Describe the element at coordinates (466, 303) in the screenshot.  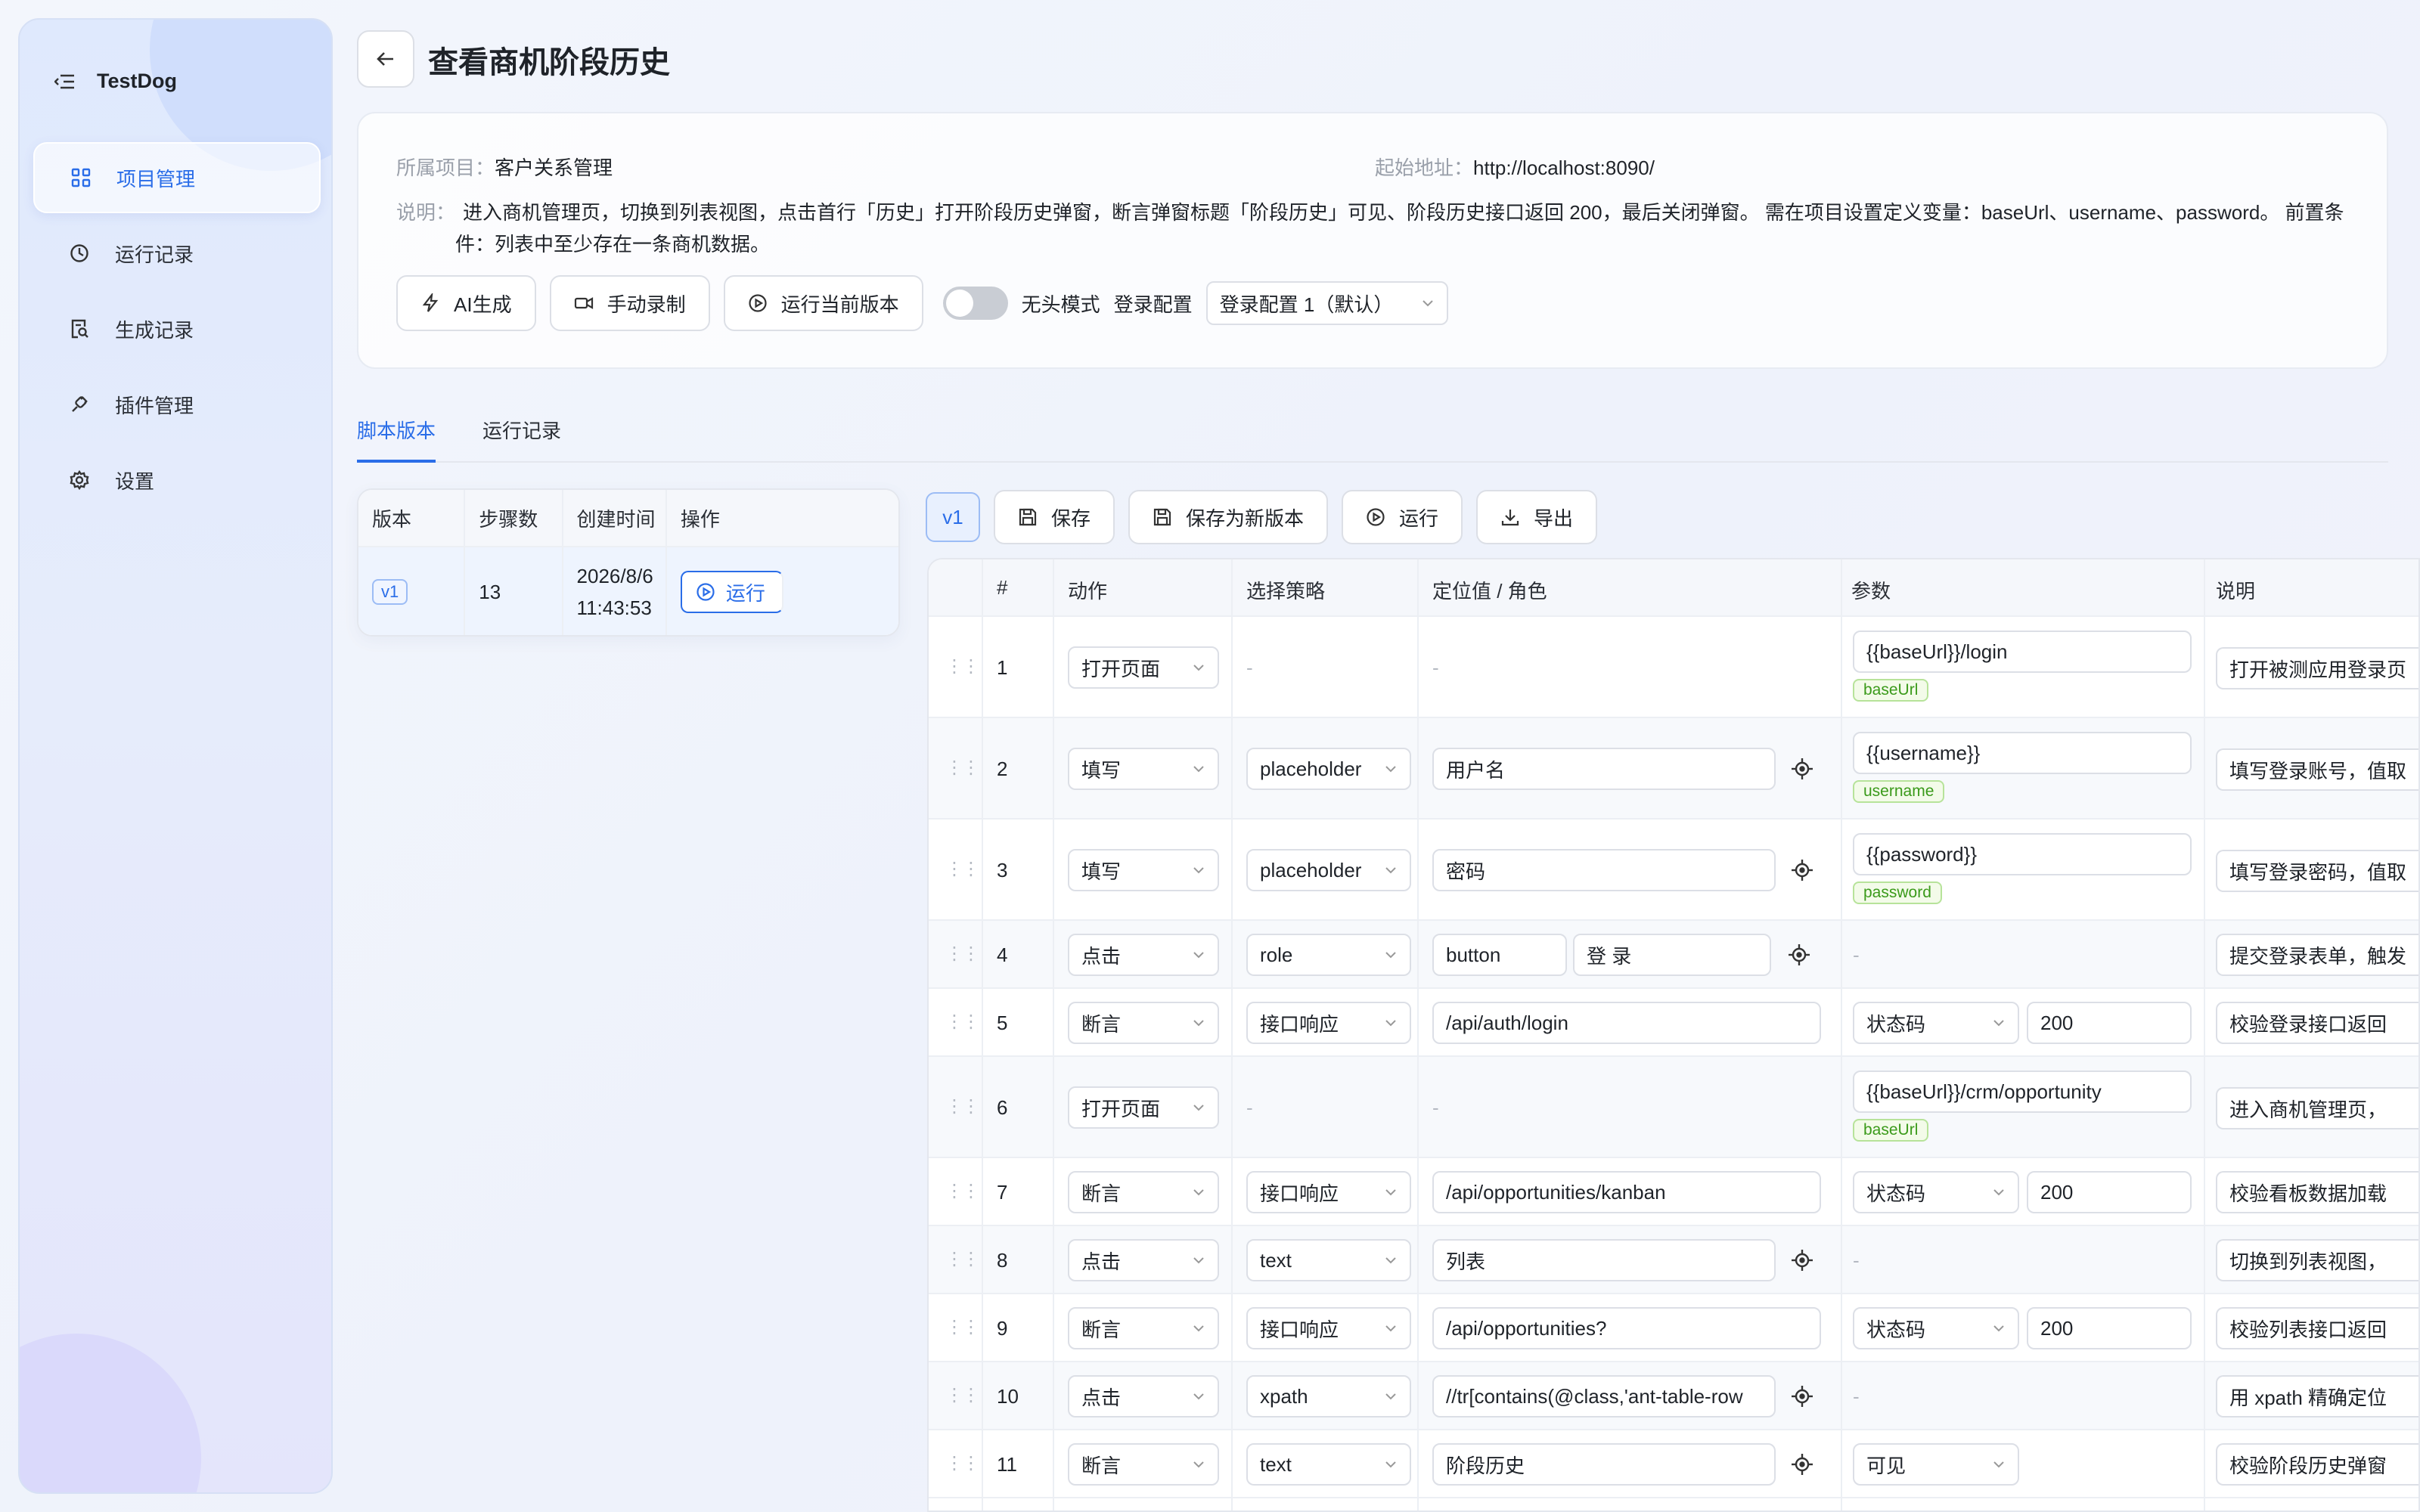
I see `ai-generate-button: AI生成` at that location.